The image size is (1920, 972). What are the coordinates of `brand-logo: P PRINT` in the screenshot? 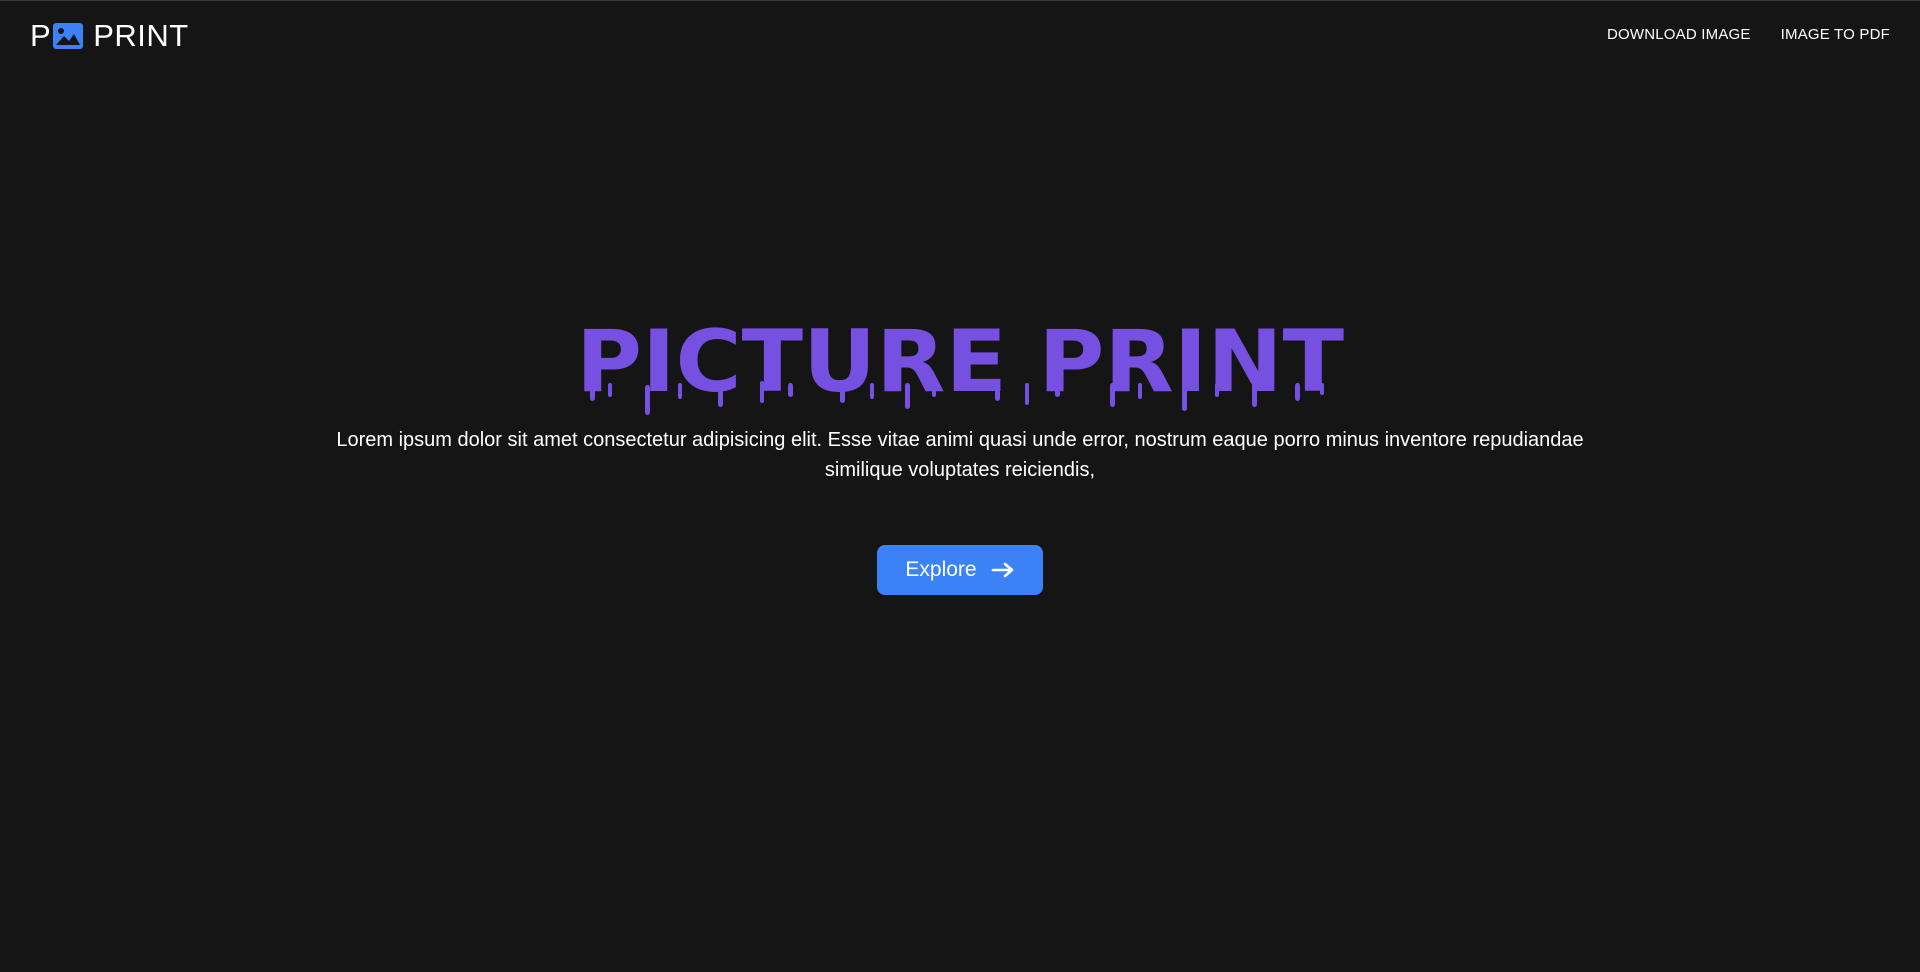 It's located at (109, 36).